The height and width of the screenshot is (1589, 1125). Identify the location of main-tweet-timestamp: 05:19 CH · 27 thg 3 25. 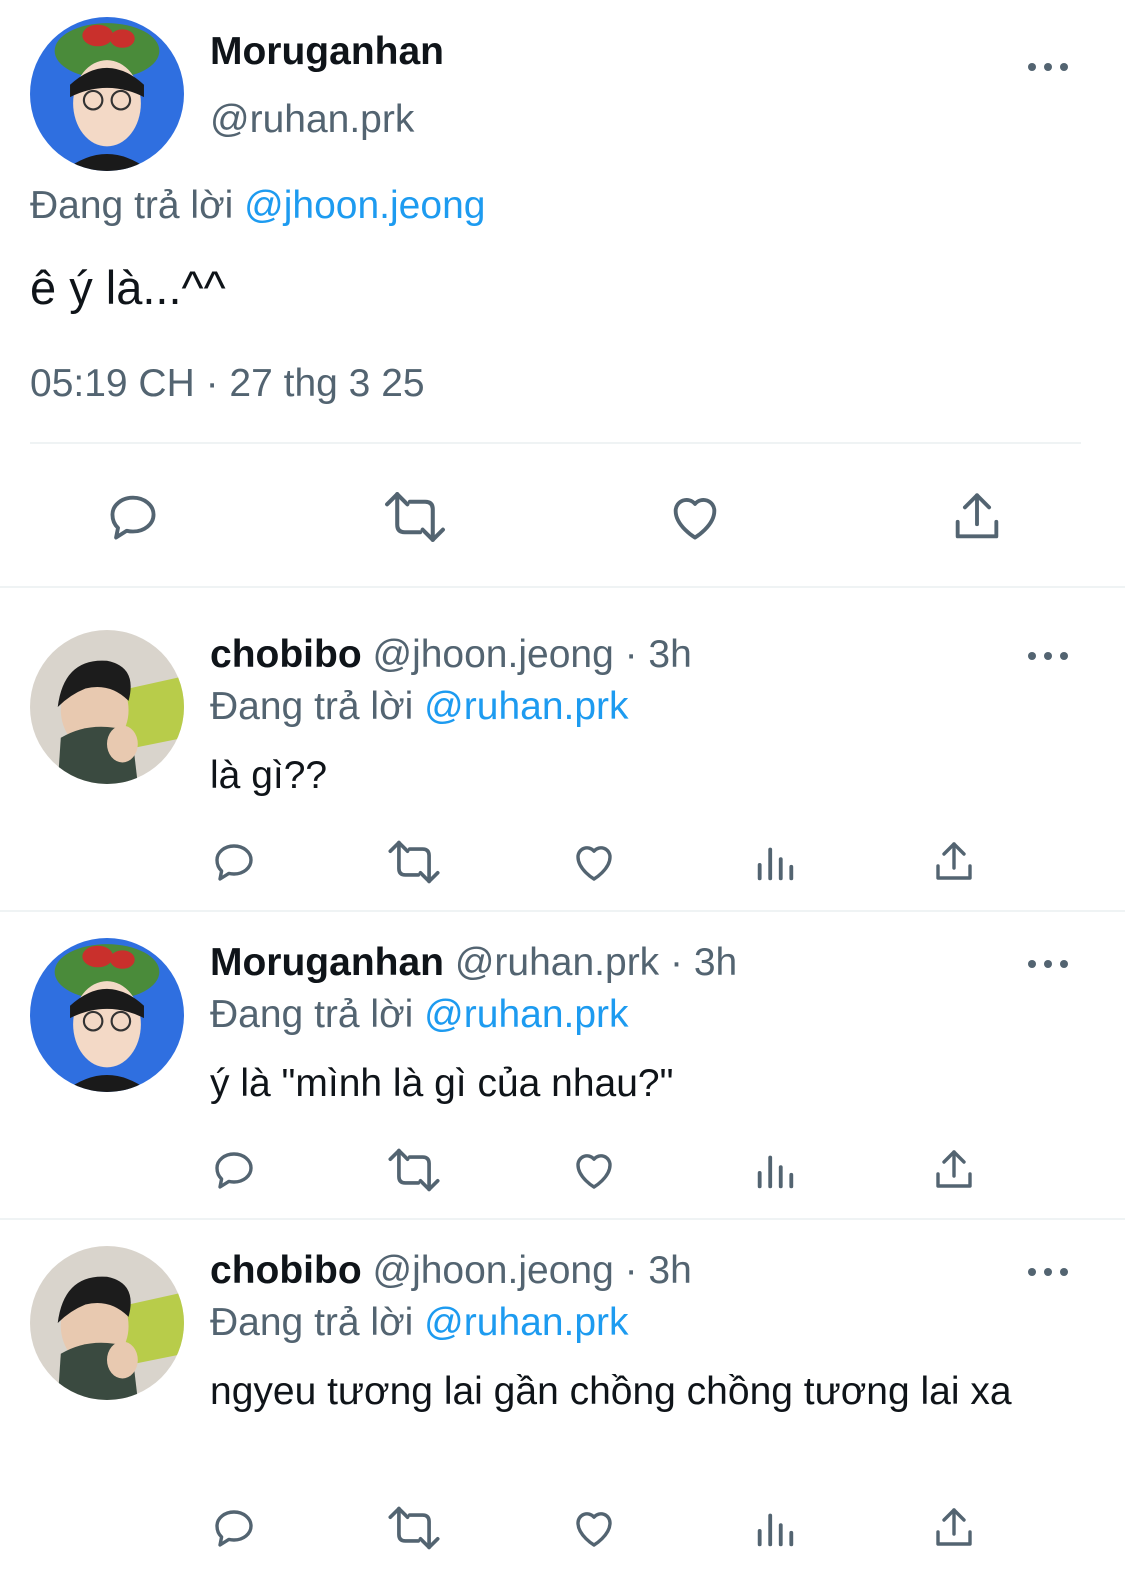
(227, 384).